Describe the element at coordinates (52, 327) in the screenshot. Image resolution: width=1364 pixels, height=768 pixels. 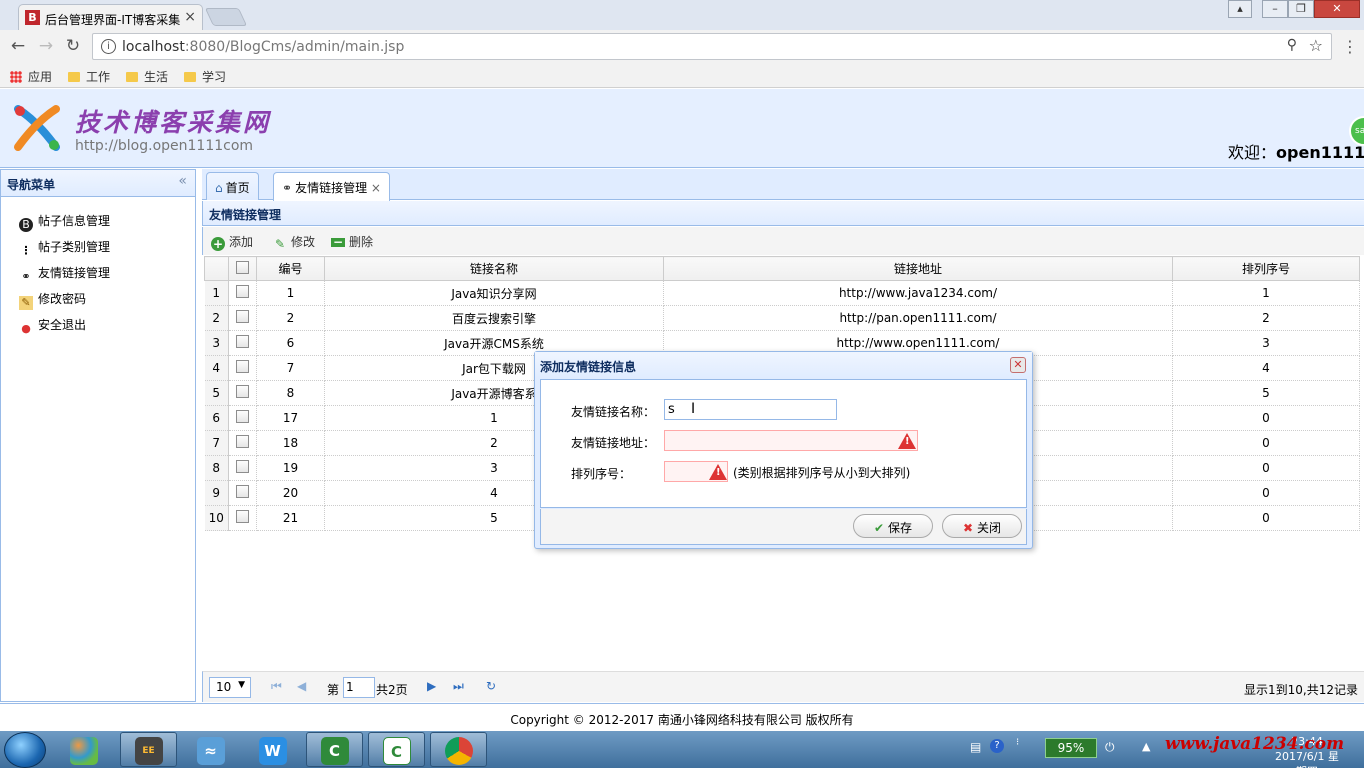
I see `nav-item-logout: ● 安全退出` at that location.